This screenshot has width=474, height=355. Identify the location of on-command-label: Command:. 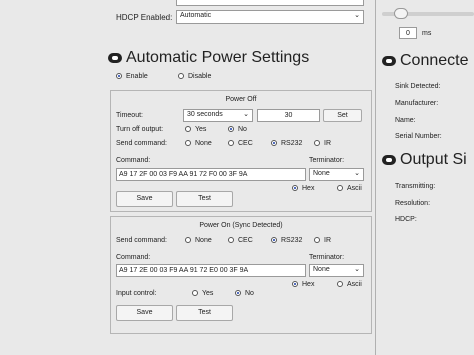
(133, 257).